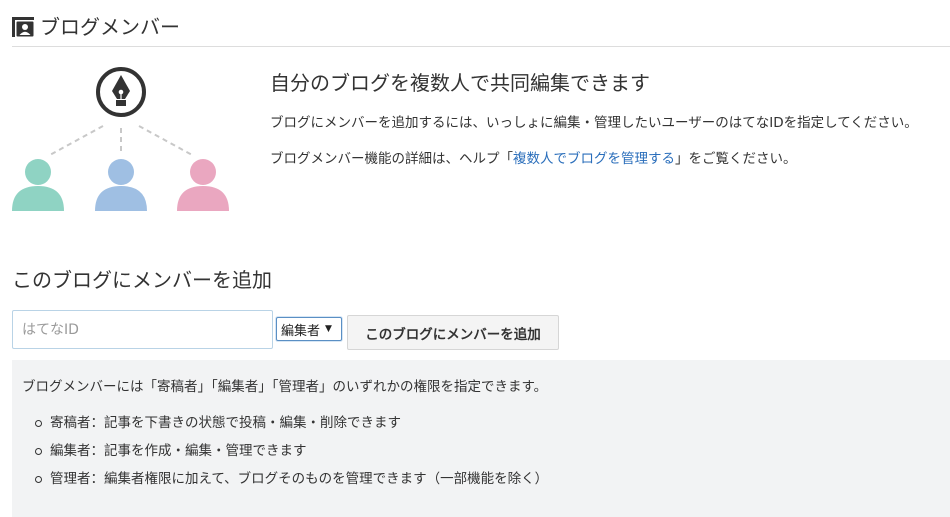  I want to click on team-illustration, so click(120, 139).